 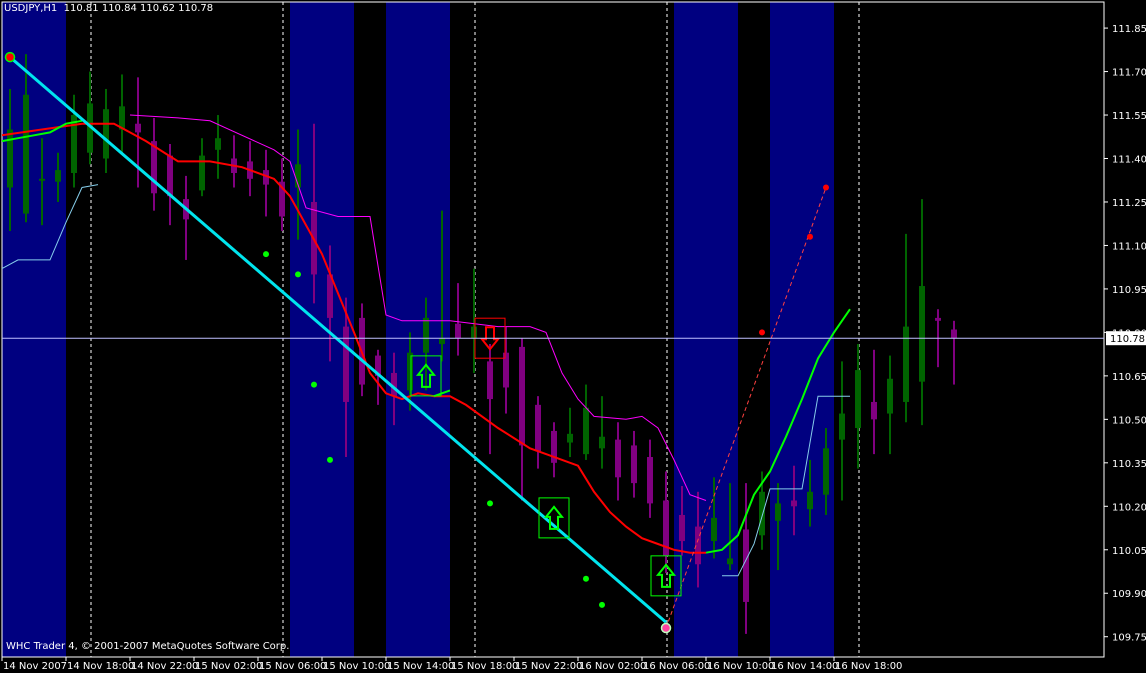 What do you see at coordinates (1129, 377) in the screenshot?
I see `y-tick-label: 110.65` at bounding box center [1129, 377].